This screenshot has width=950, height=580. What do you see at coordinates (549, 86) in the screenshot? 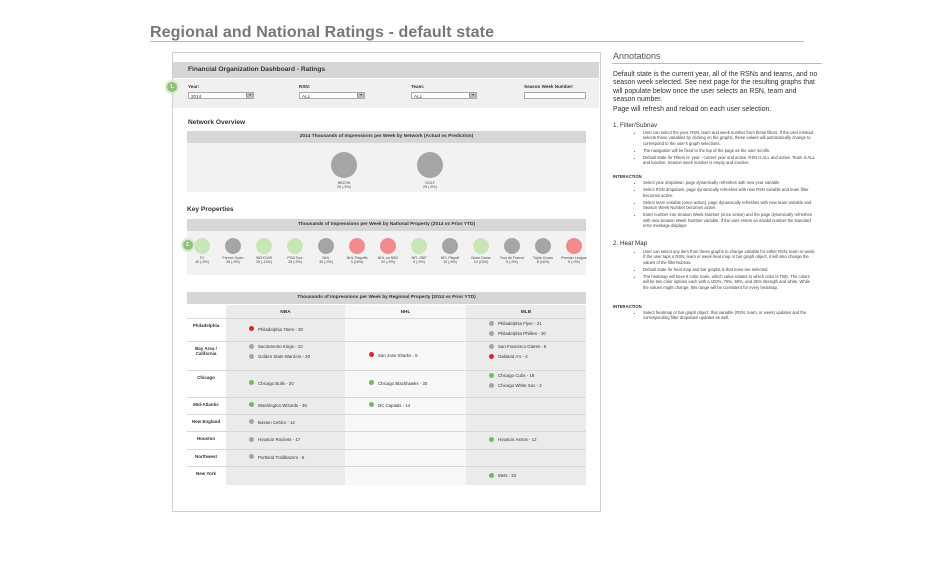
I see `season-week-label: Season Week Number:` at bounding box center [549, 86].